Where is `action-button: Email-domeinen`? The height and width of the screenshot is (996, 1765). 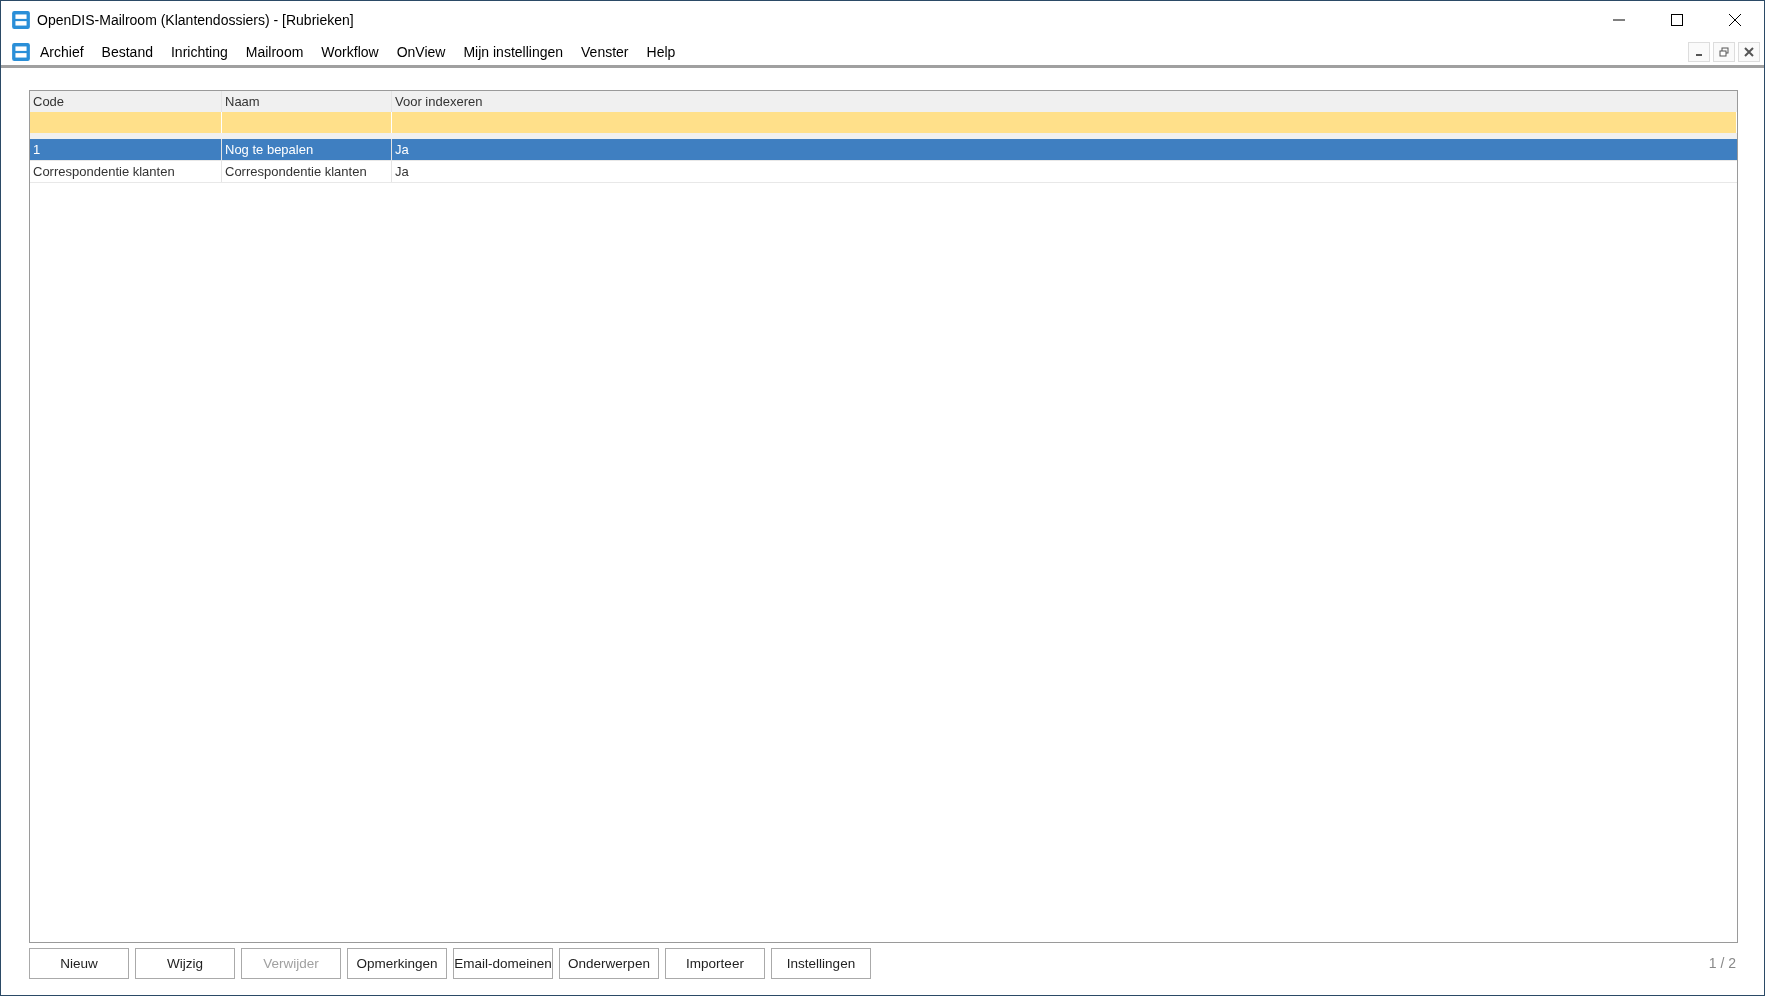 action-button: Email-domeinen is located at coordinates (503, 963).